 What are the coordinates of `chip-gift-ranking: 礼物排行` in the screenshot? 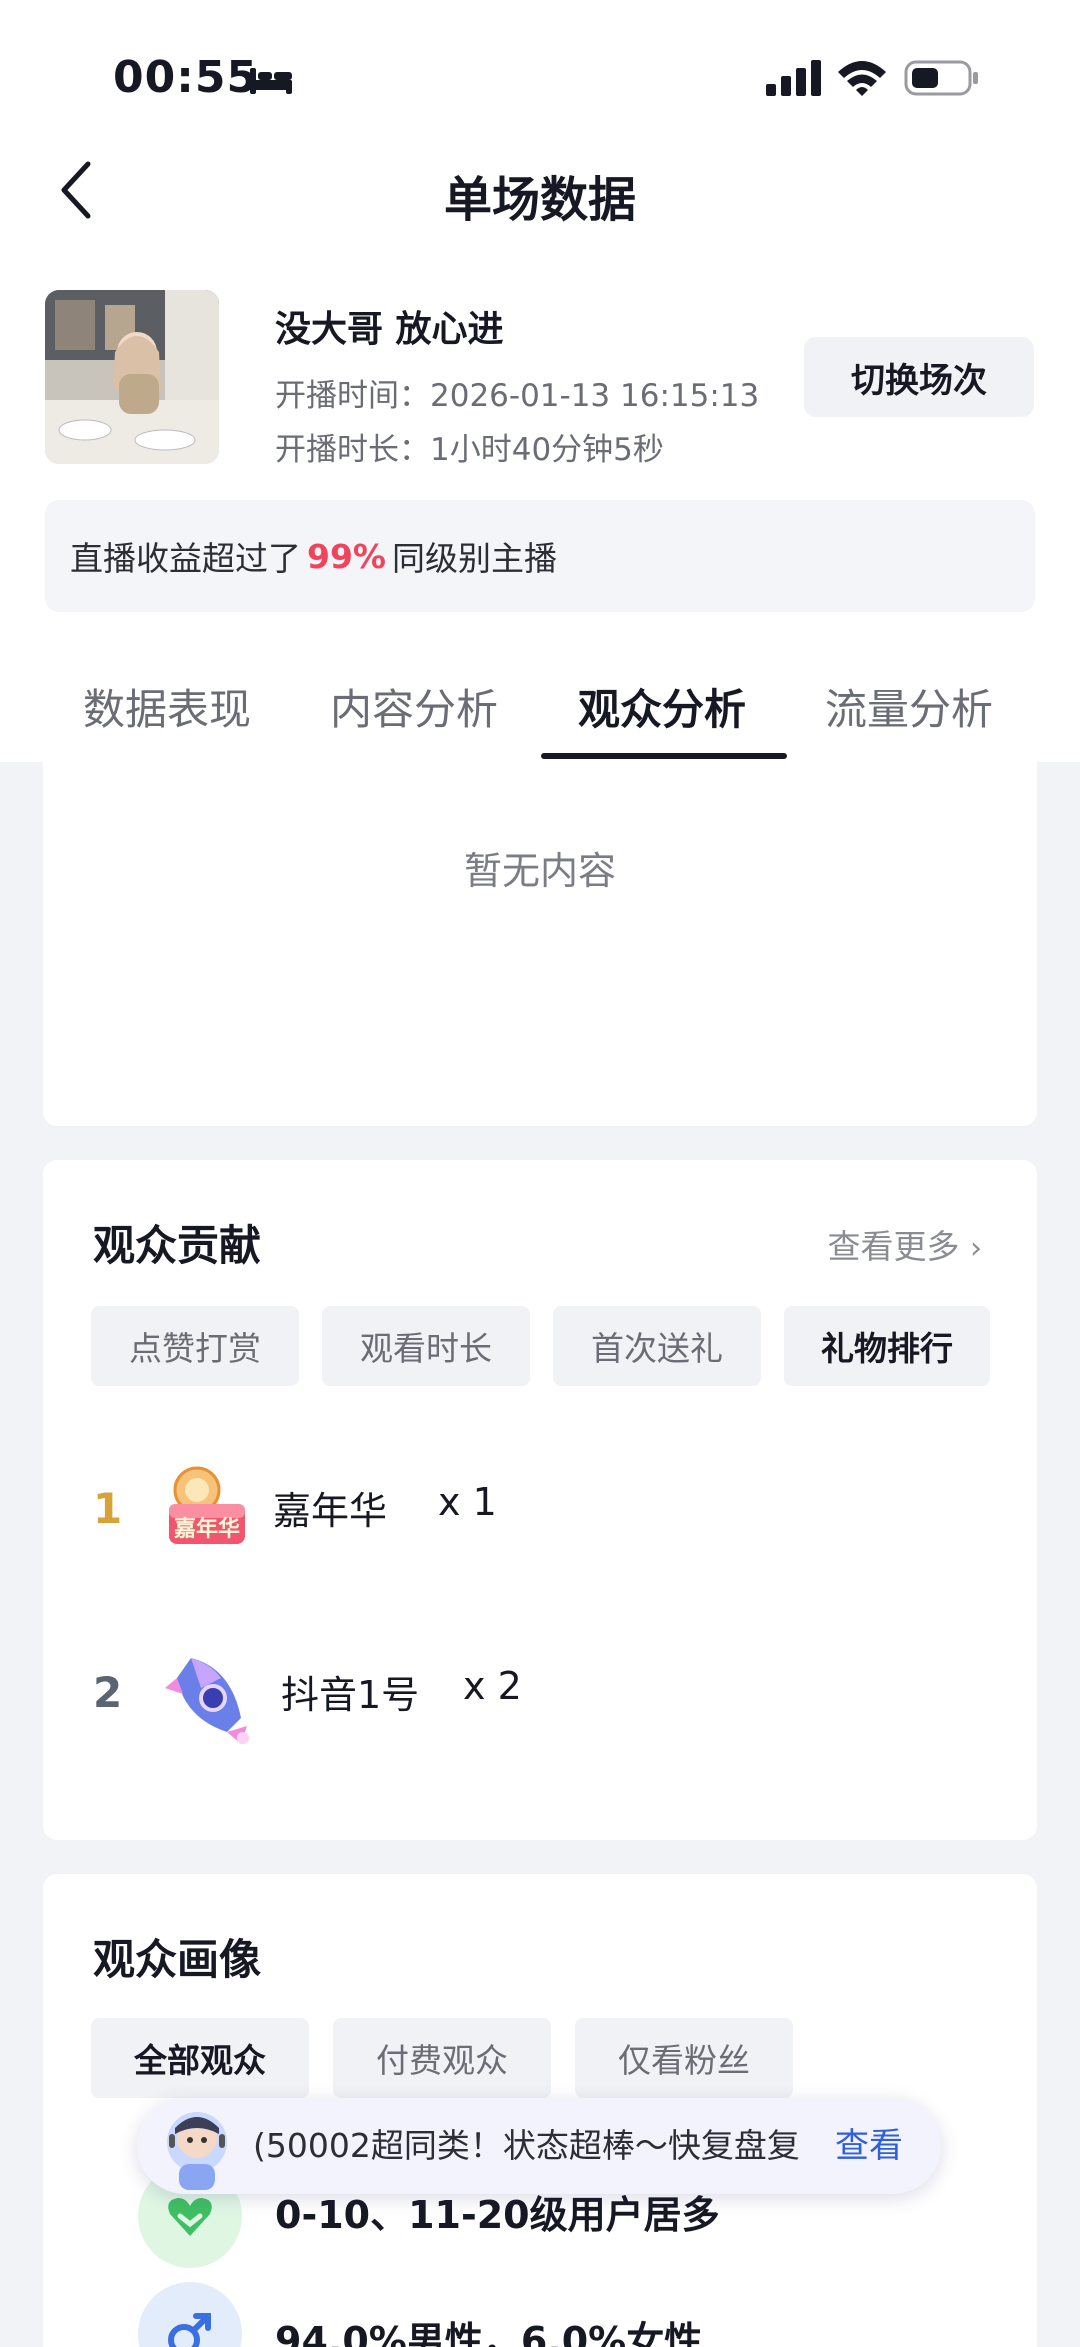 It's located at (887, 1346).